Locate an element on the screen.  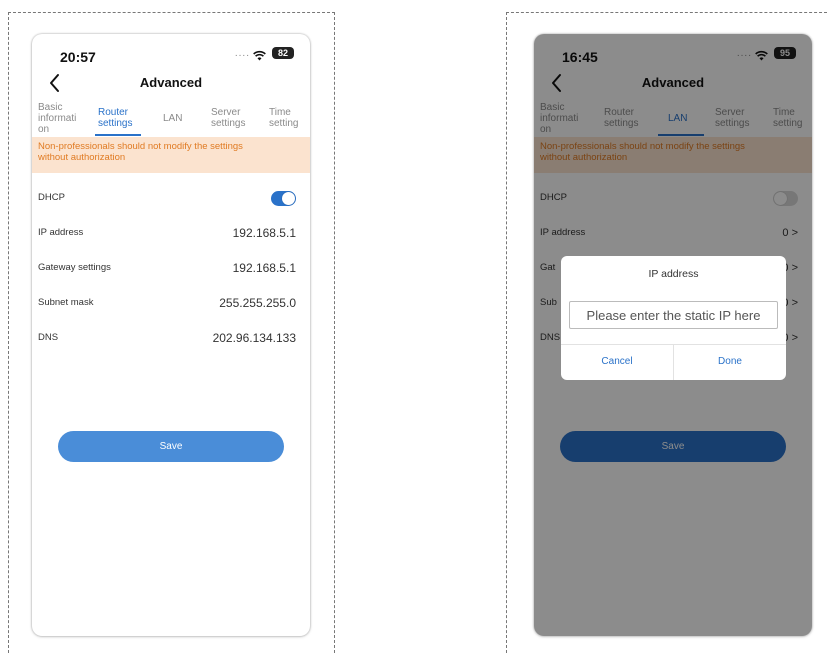
tab-label-line: on is located at coordinates (44, 129).